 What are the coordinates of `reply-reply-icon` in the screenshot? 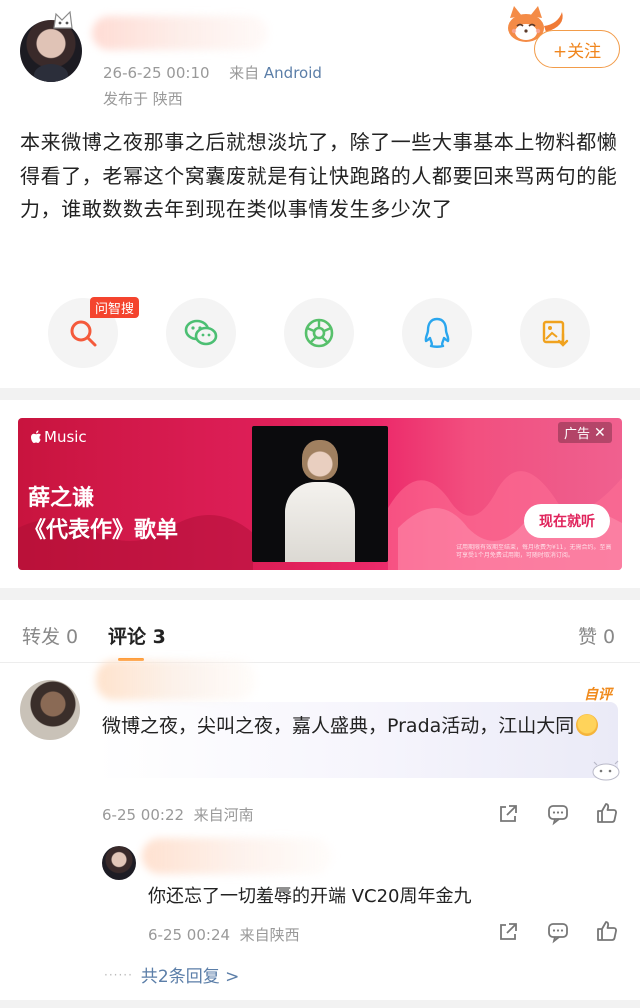 It's located at (558, 932).